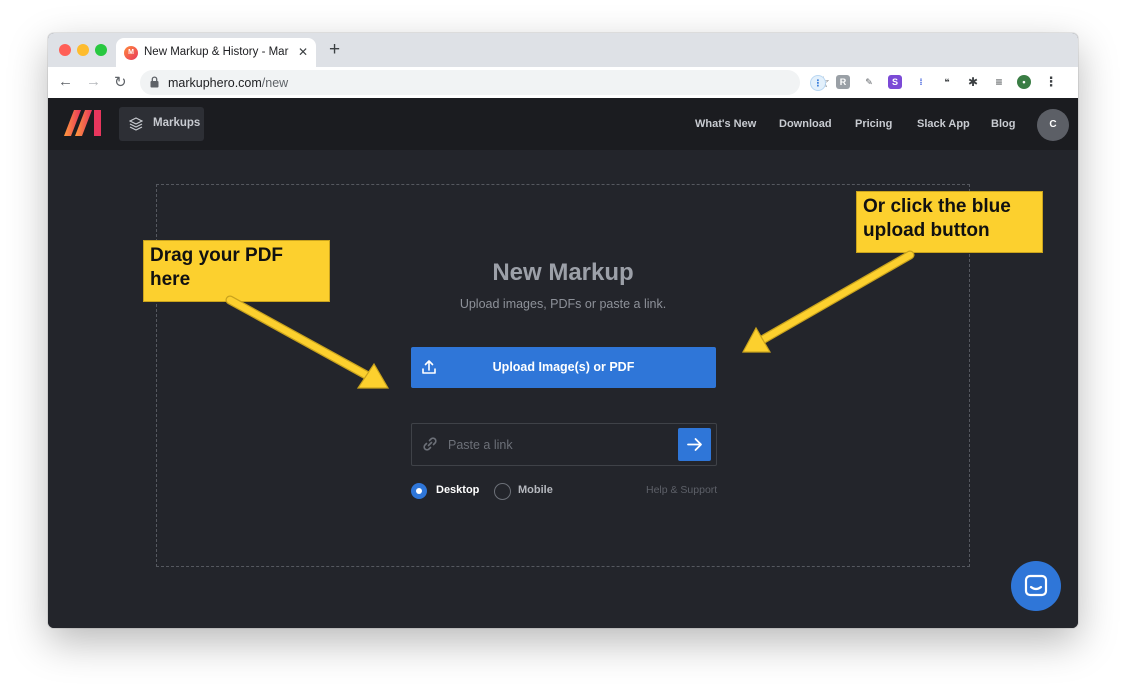 Image resolution: width=1126 pixels, height=692 pixels. I want to click on help-support-link: Help & Support, so click(681, 490).